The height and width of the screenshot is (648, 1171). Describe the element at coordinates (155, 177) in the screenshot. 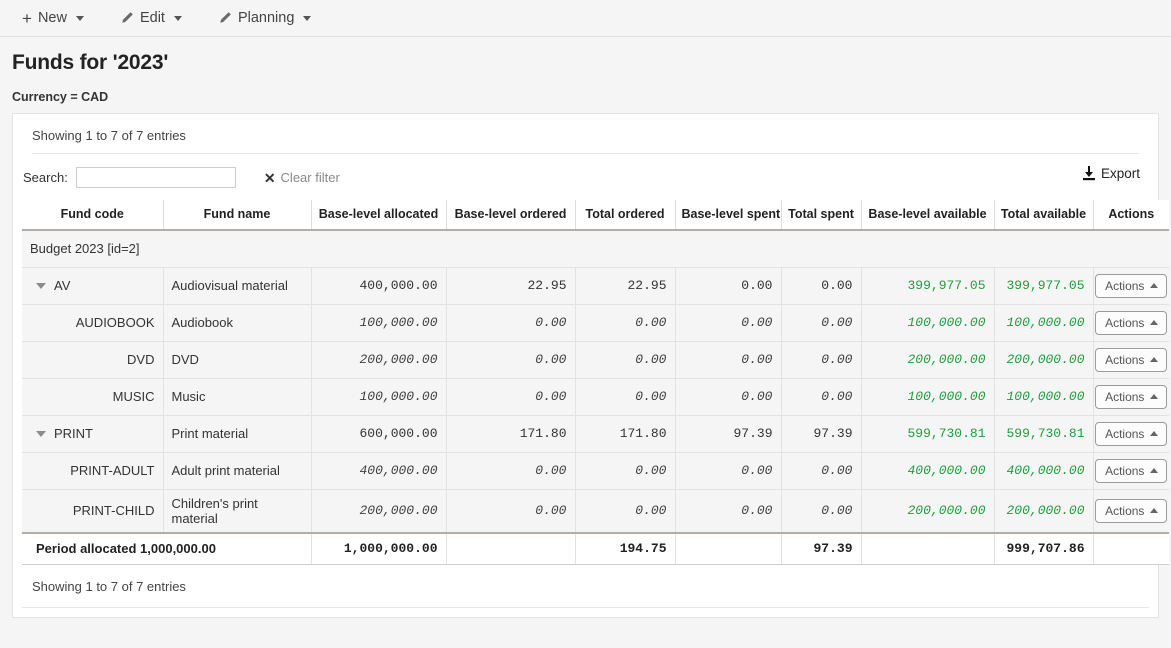

I see `search-input` at that location.